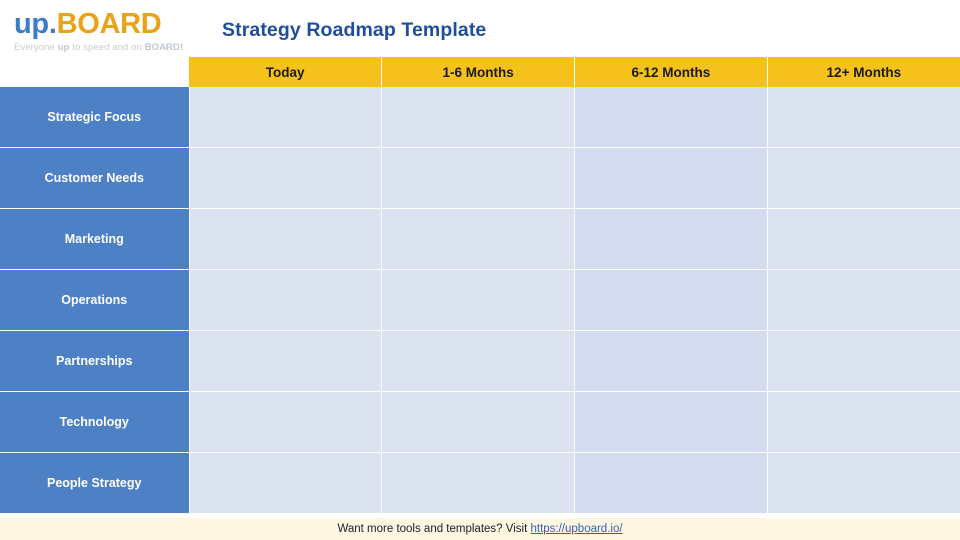  What do you see at coordinates (63, 47) in the screenshot?
I see `logo-tagline-bold-up: up` at bounding box center [63, 47].